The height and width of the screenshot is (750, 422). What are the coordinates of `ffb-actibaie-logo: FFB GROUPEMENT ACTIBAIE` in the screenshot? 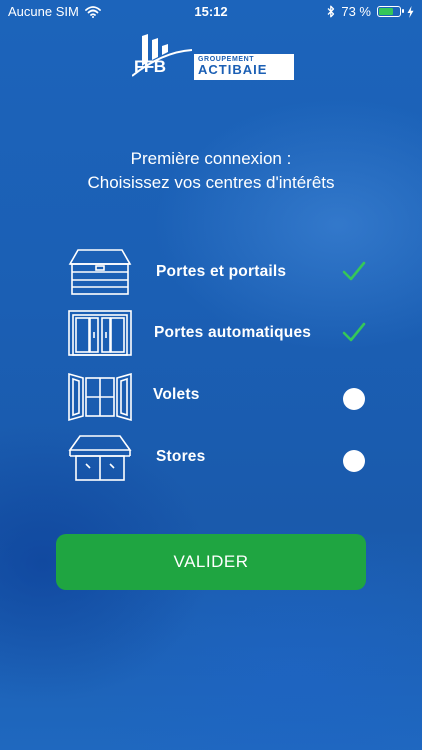 It's located at (213, 57).